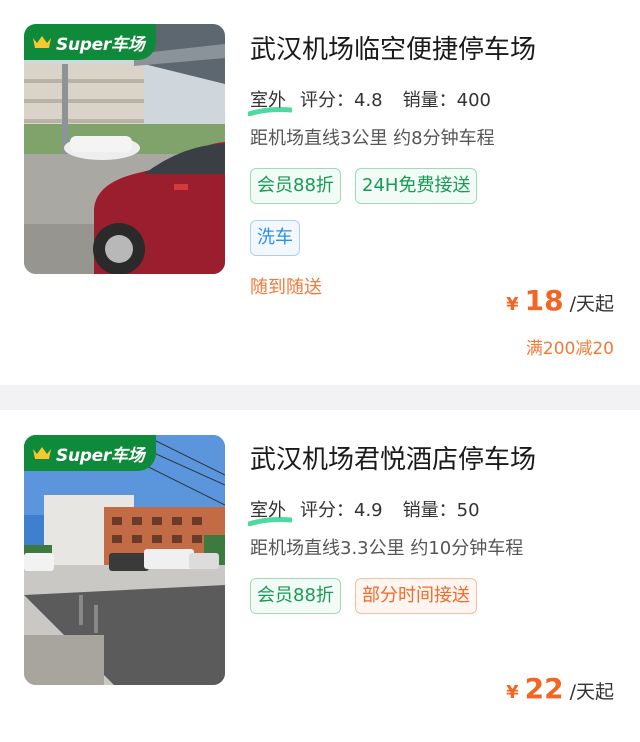 Image resolution: width=640 pixels, height=742 pixels. Describe the element at coordinates (286, 287) in the screenshot. I see `service-note: 随到随送` at that location.